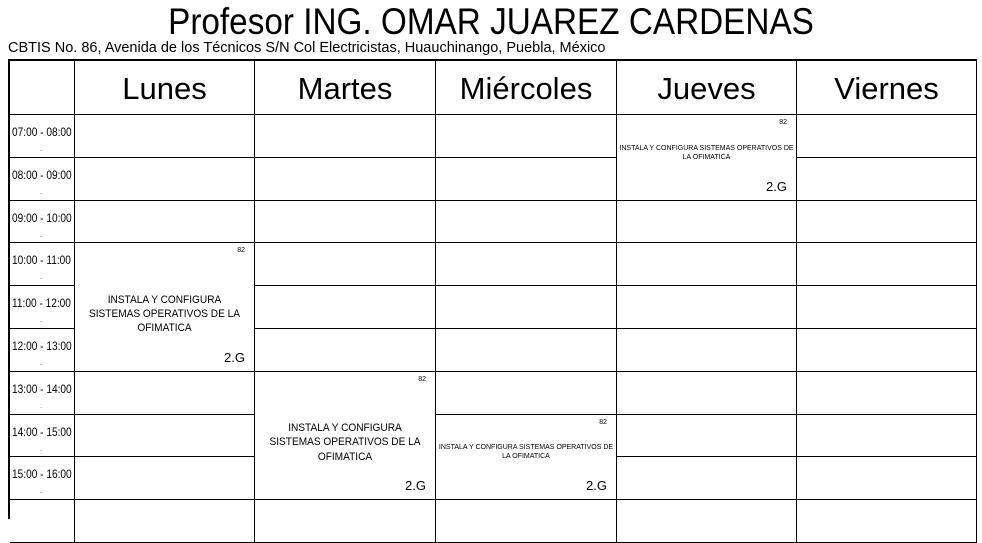  Describe the element at coordinates (41, 304) in the screenshot. I see `time-slot-label: 11:00 - 12:00` at that location.